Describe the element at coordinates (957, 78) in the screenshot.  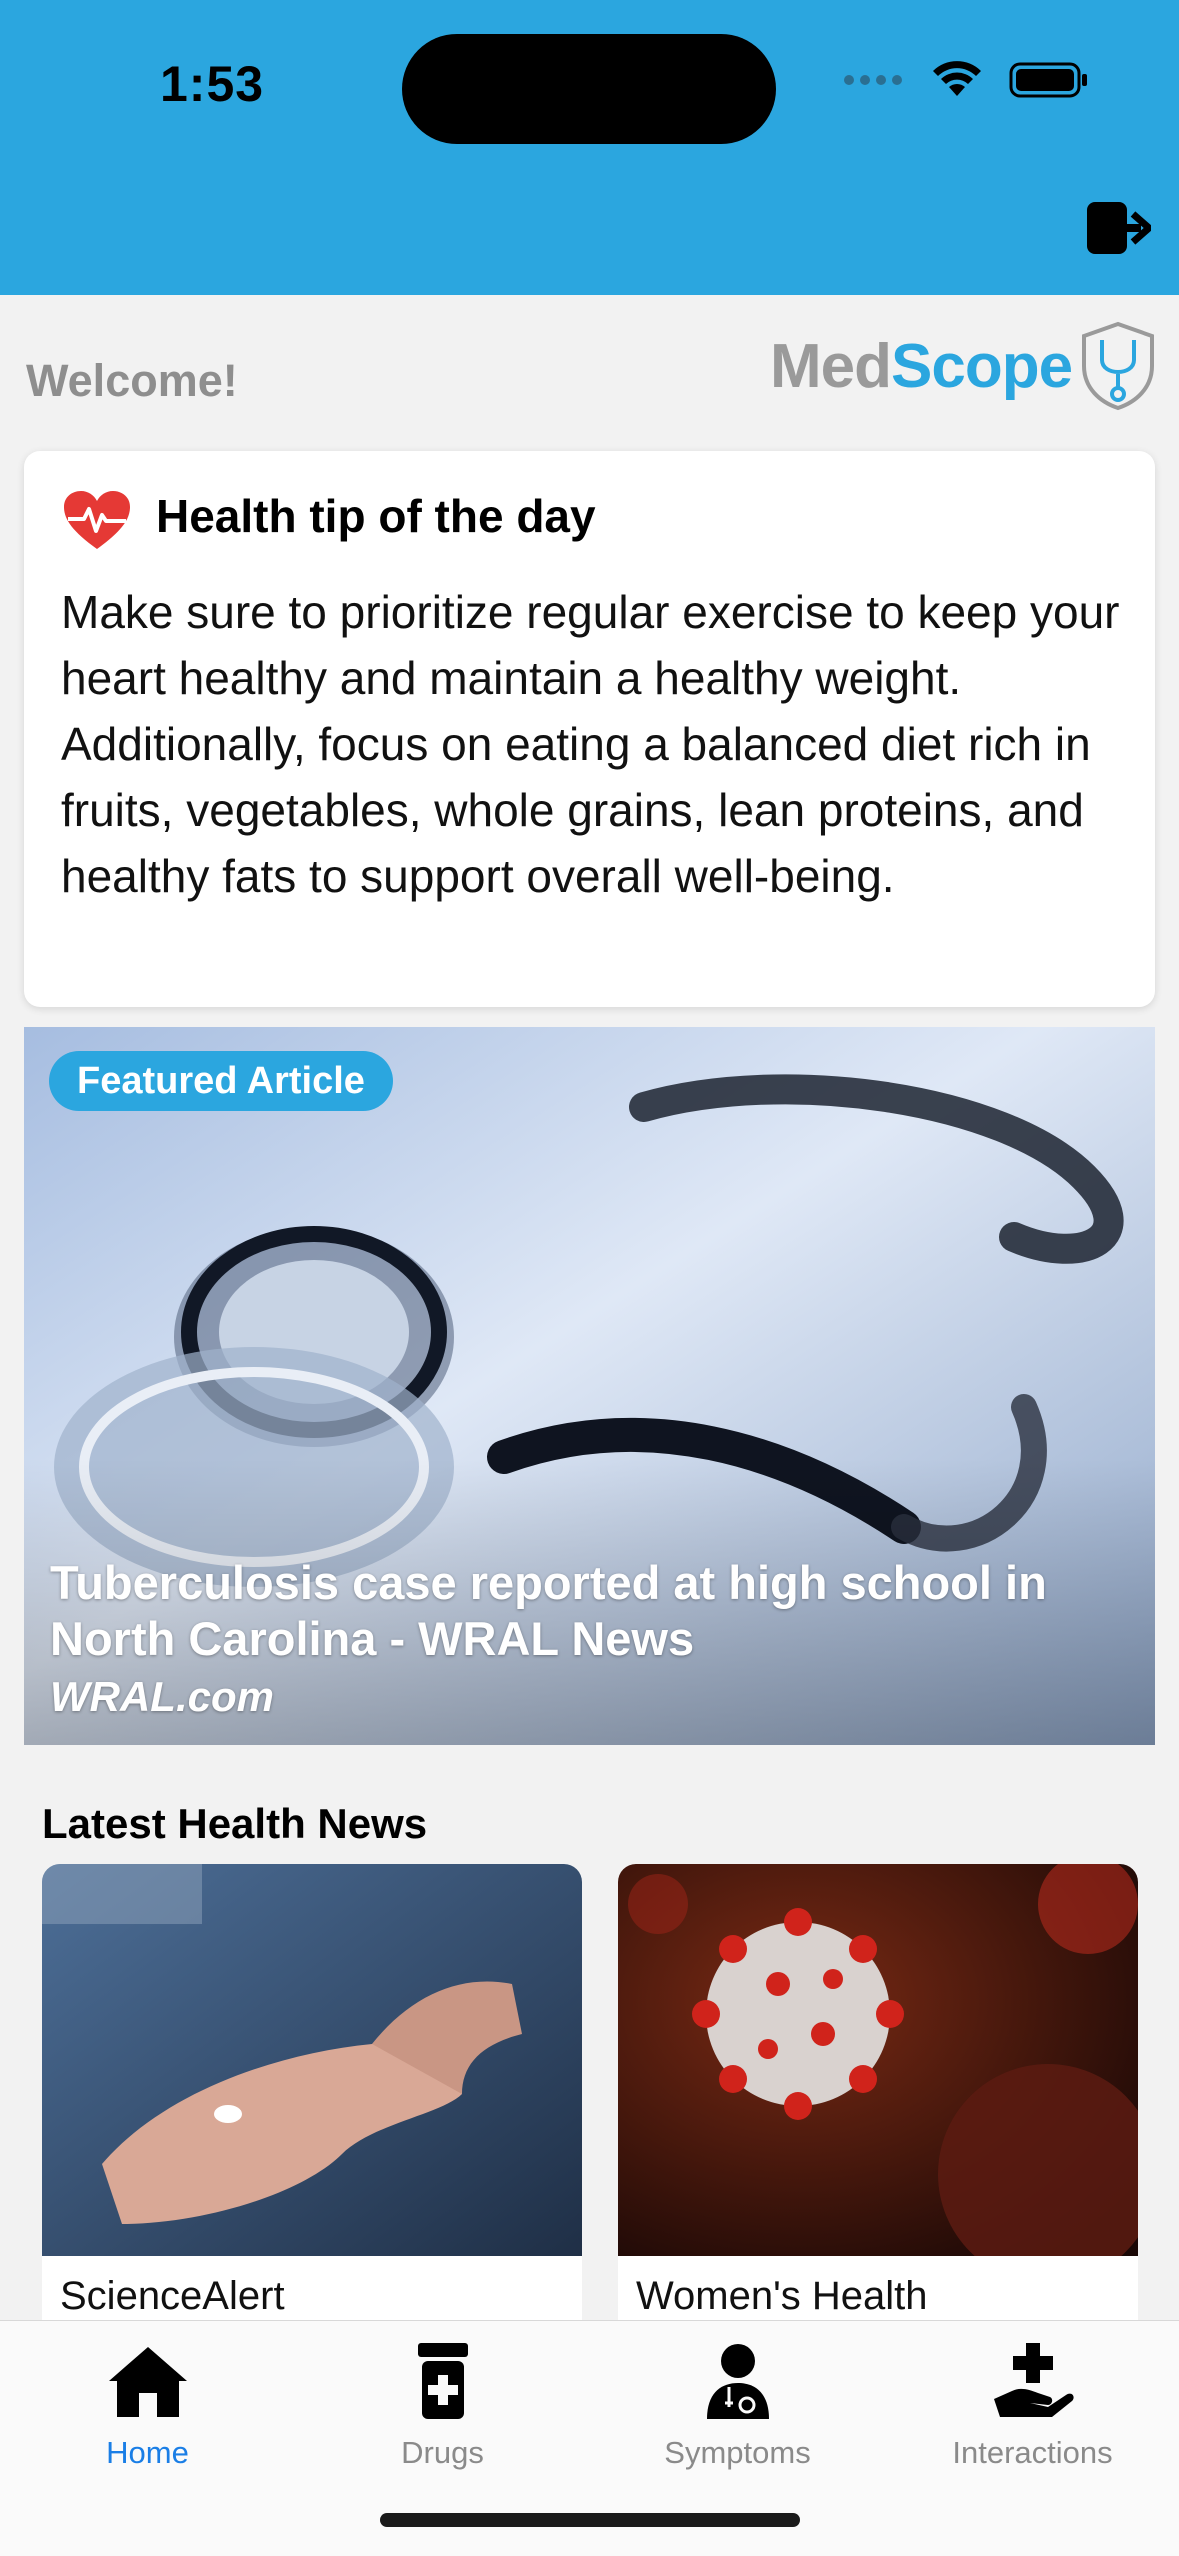
I see `wifi-icon` at that location.